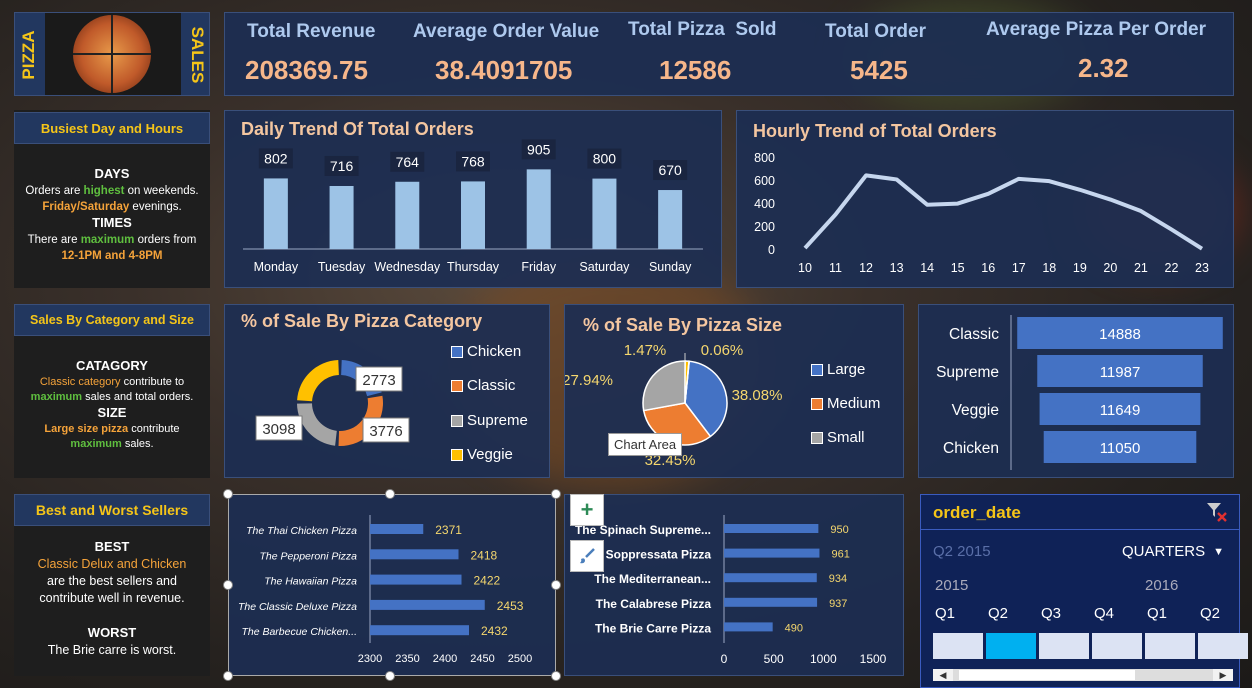  I want to click on quarter-q4: Q4, so click(1117, 633).